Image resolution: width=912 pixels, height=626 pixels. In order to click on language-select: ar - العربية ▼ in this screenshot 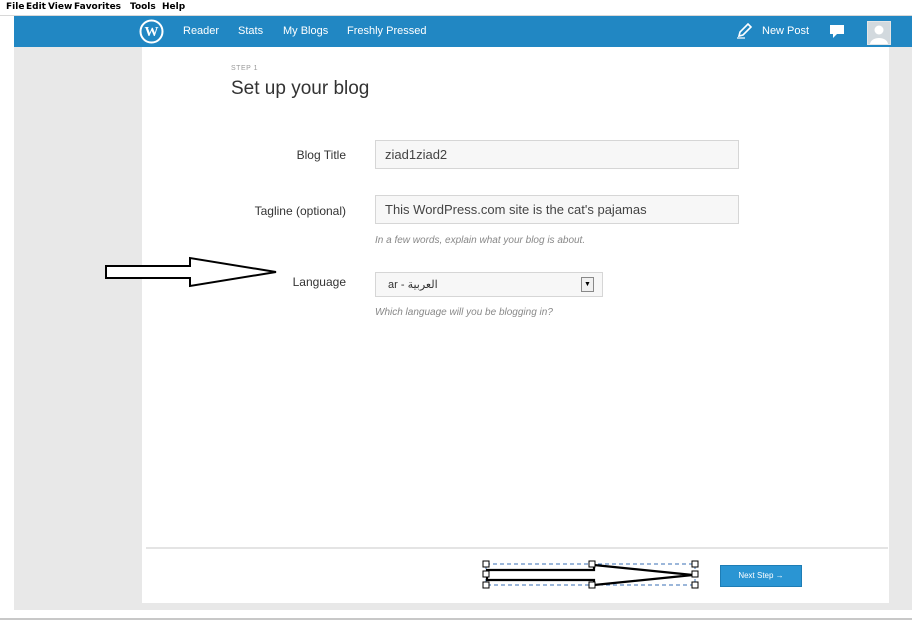, I will do `click(489, 284)`.